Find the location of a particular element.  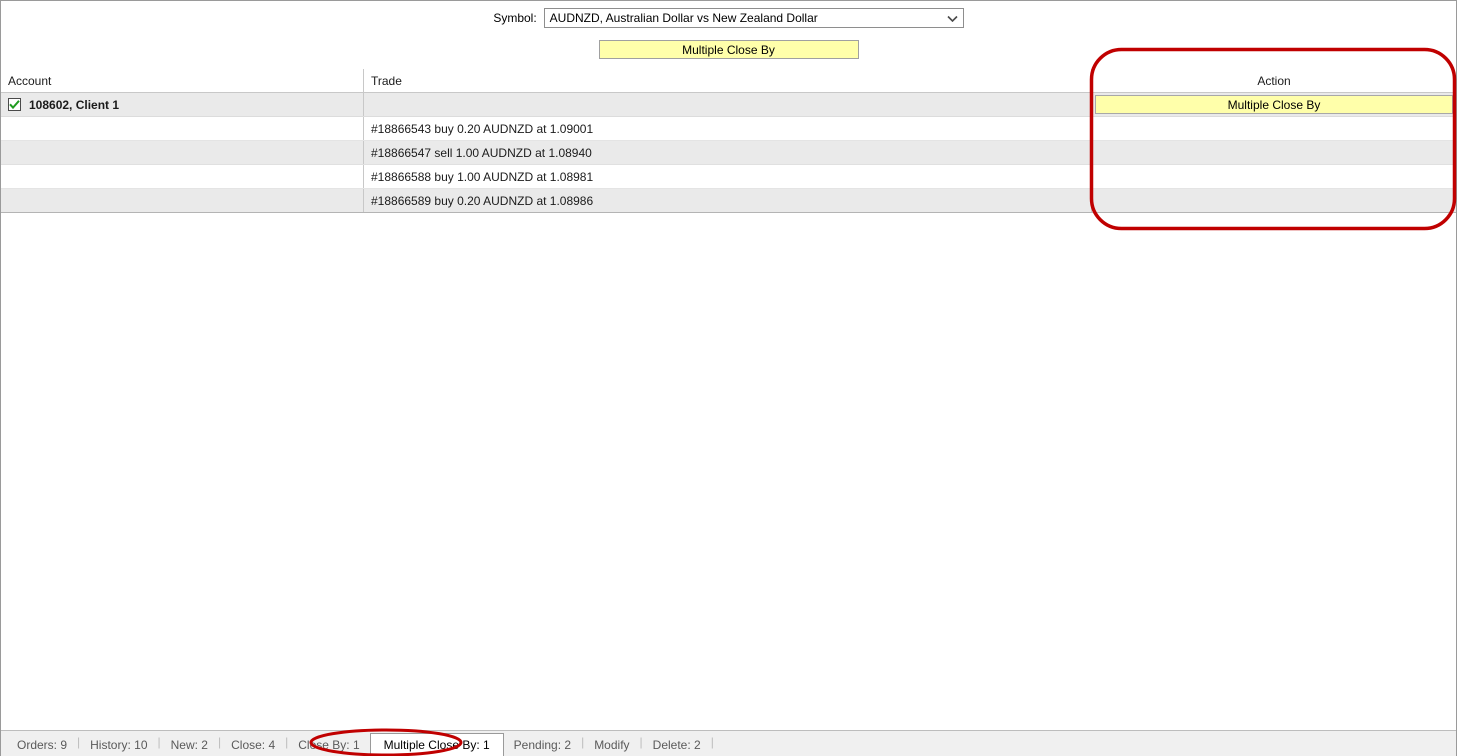

table-header-row: Account Trade Action is located at coordinates (728, 81).